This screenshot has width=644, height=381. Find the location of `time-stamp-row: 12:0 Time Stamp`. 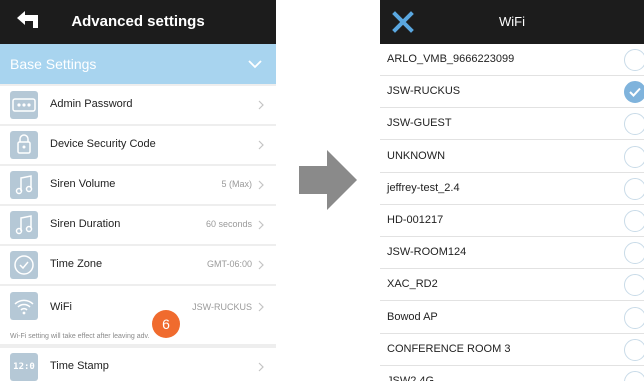

time-stamp-row: 12:0 Time Stamp is located at coordinates (138, 364).